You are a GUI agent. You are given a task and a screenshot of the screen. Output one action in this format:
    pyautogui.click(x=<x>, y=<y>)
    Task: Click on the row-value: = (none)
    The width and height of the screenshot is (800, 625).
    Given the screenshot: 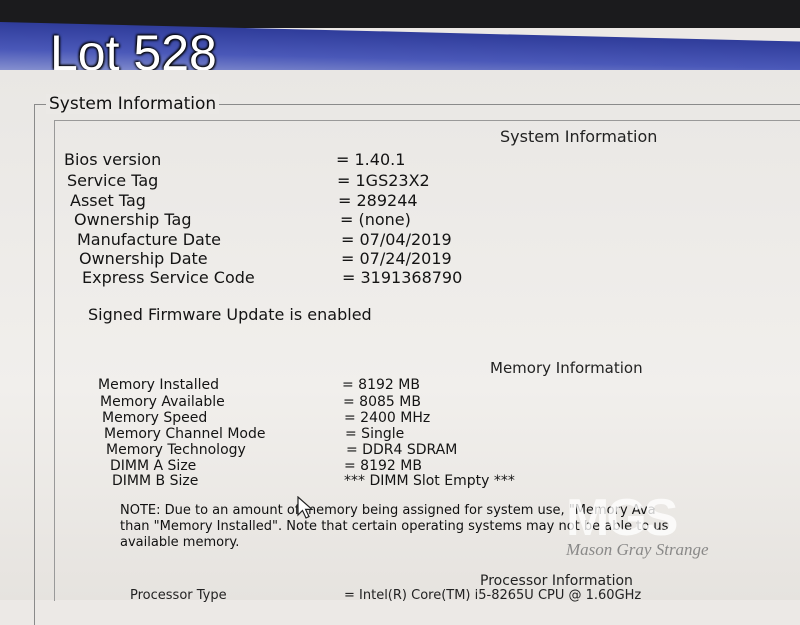 What is the action you would take?
    pyautogui.click(x=375, y=219)
    